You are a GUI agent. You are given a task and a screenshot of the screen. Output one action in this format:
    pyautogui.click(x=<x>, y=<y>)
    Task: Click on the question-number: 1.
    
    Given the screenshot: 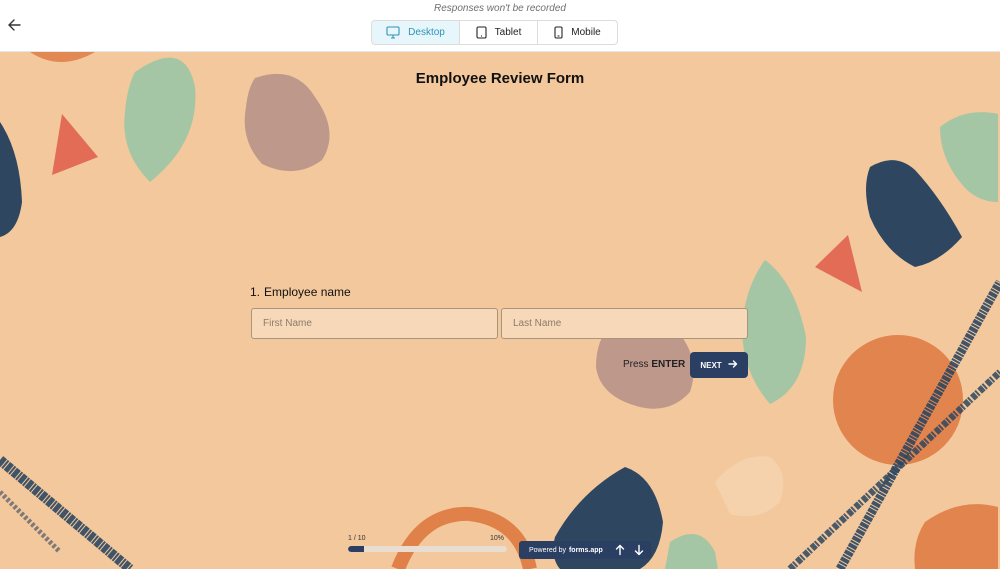 What is the action you would take?
    pyautogui.click(x=255, y=292)
    